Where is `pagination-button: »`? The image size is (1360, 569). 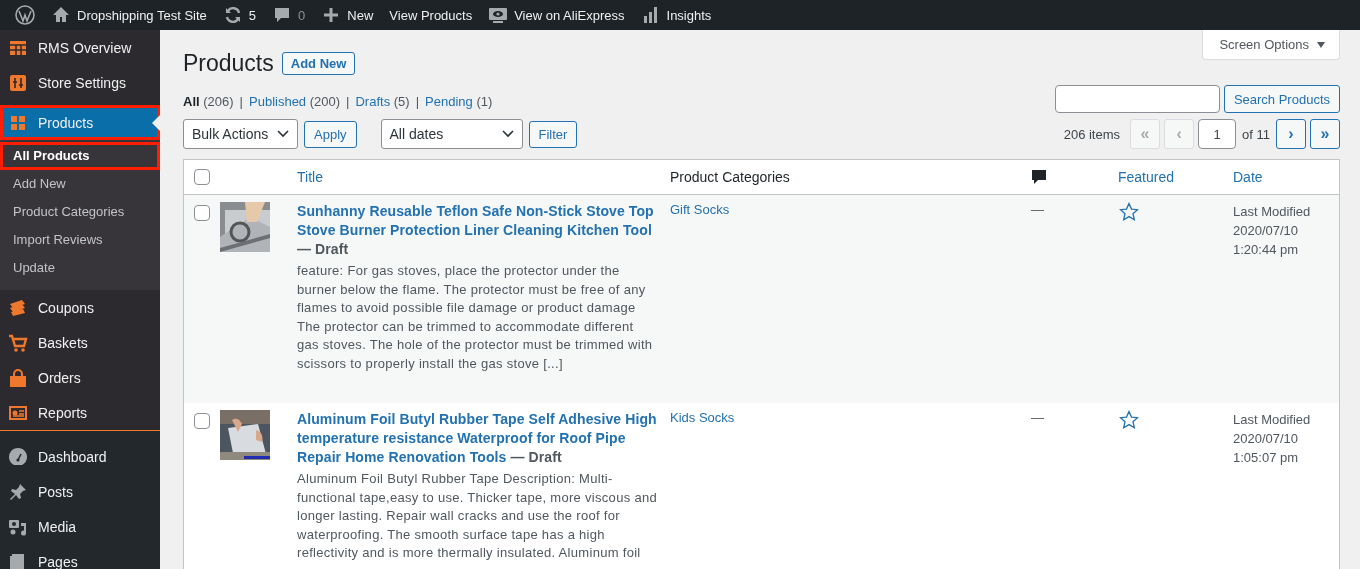
pagination-button: » is located at coordinates (1325, 134).